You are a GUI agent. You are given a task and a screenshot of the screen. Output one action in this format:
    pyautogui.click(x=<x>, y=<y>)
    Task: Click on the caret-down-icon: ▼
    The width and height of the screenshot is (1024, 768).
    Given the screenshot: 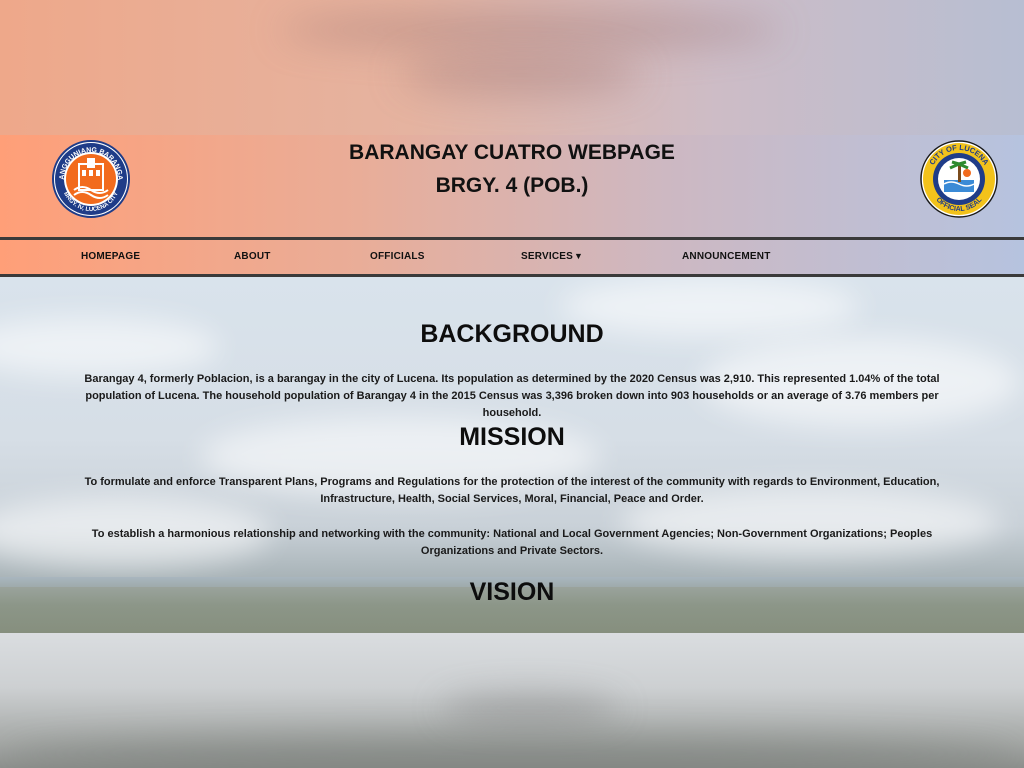 What is the action you would take?
    pyautogui.click(x=579, y=256)
    